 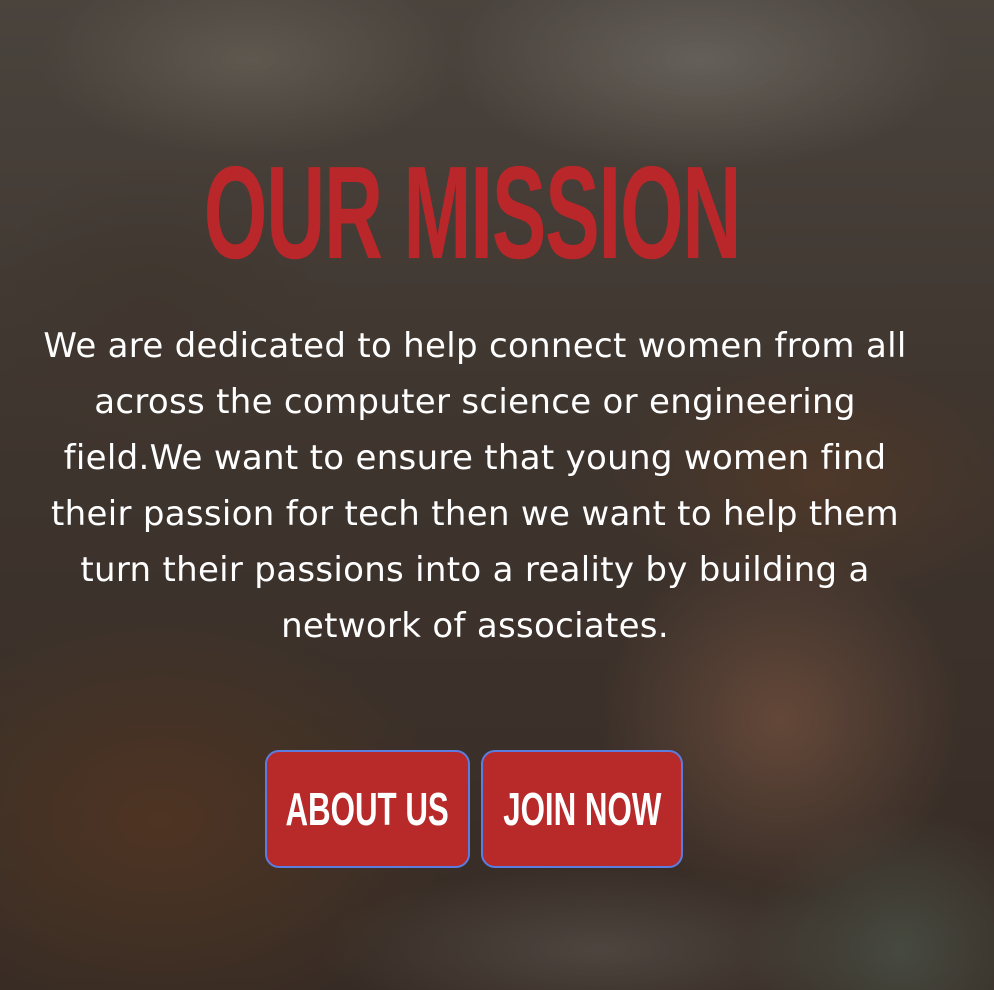 What do you see at coordinates (472, 212) in the screenshot?
I see `mission-title: OUR MISSION` at bounding box center [472, 212].